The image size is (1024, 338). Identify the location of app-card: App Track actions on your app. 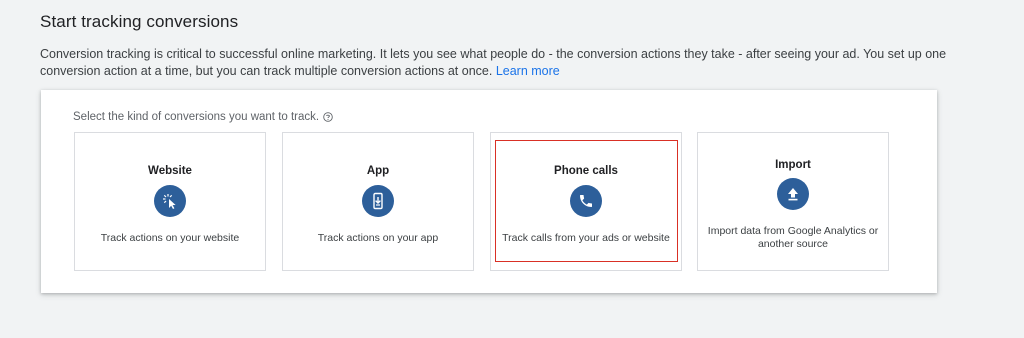
(378, 201).